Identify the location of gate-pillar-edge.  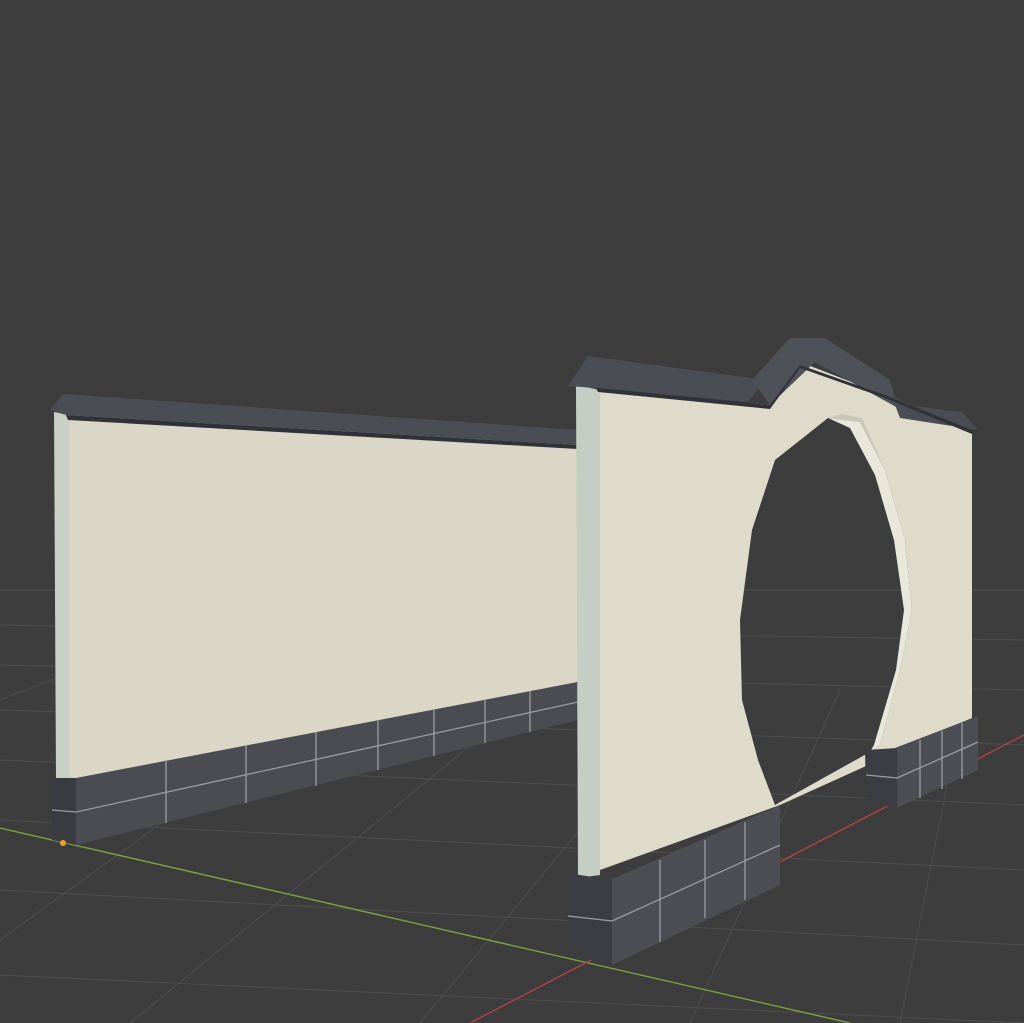
(588, 631).